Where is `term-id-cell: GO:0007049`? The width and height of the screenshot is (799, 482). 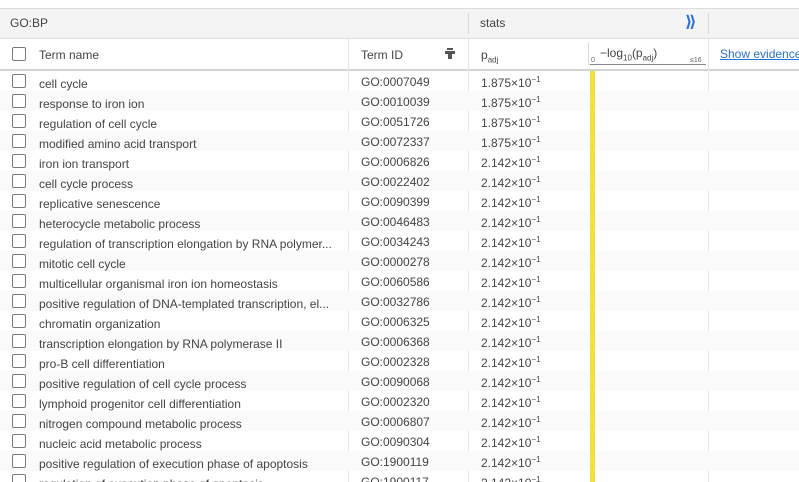
term-id-cell: GO:0007049 is located at coordinates (395, 82).